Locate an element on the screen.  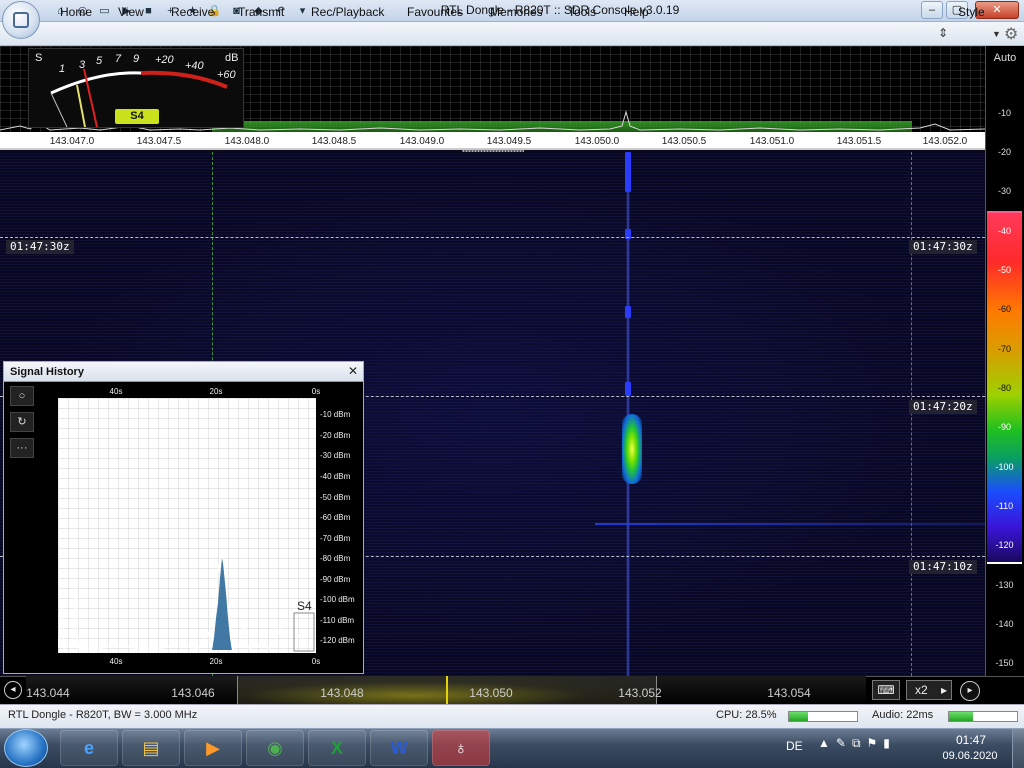
history-y-label: -80 dBm is located at coordinates (335, 558).